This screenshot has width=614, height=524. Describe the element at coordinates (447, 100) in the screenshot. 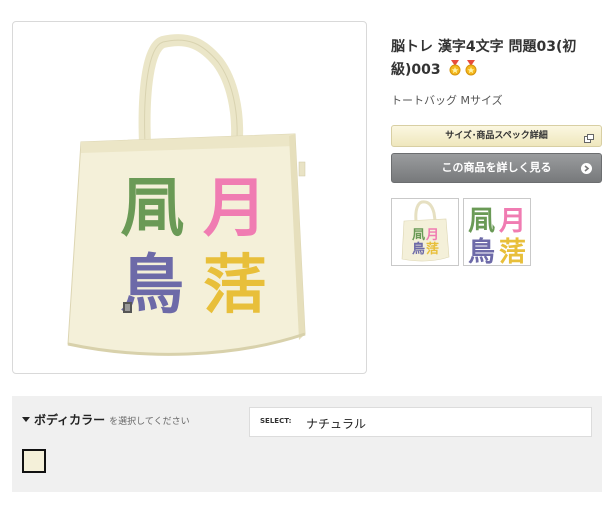

I see `product-subtitle: トートバッグ Mサイズ` at that location.